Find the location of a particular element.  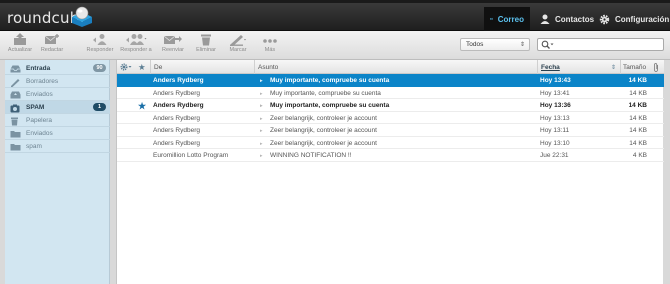

folder-inbox-count: 90 is located at coordinates (99, 68).